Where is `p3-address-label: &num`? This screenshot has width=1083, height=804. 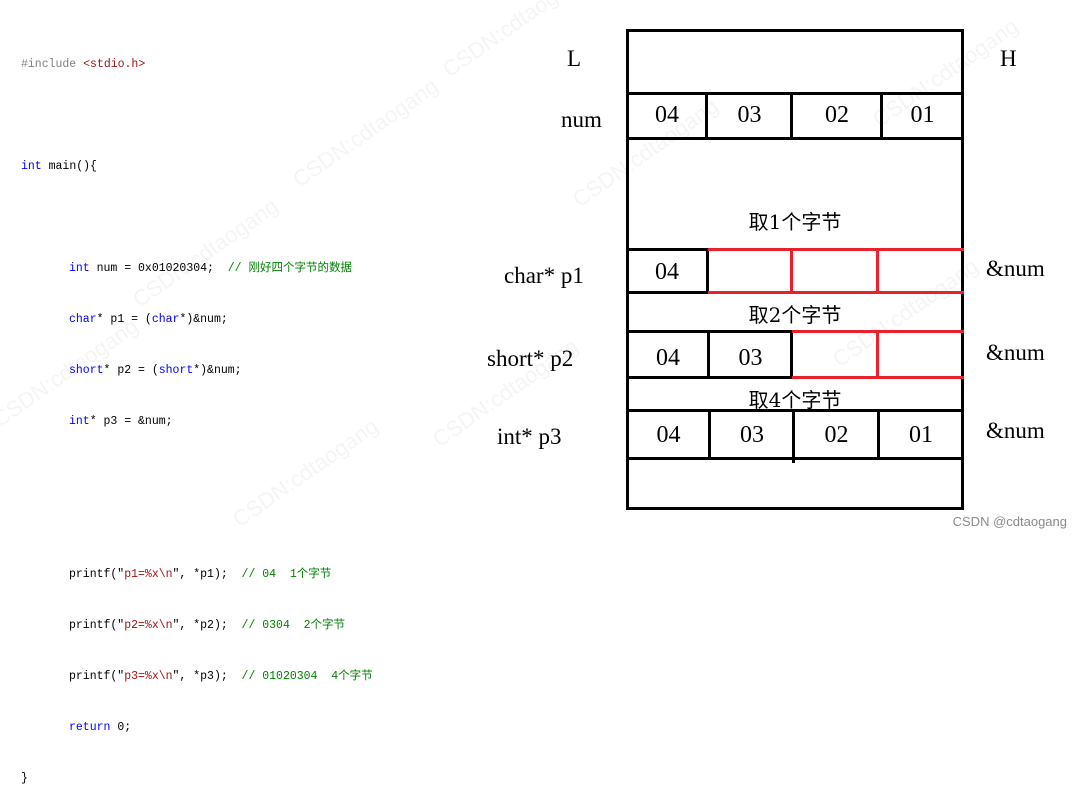
p3-address-label: &num is located at coordinates (1015, 430).